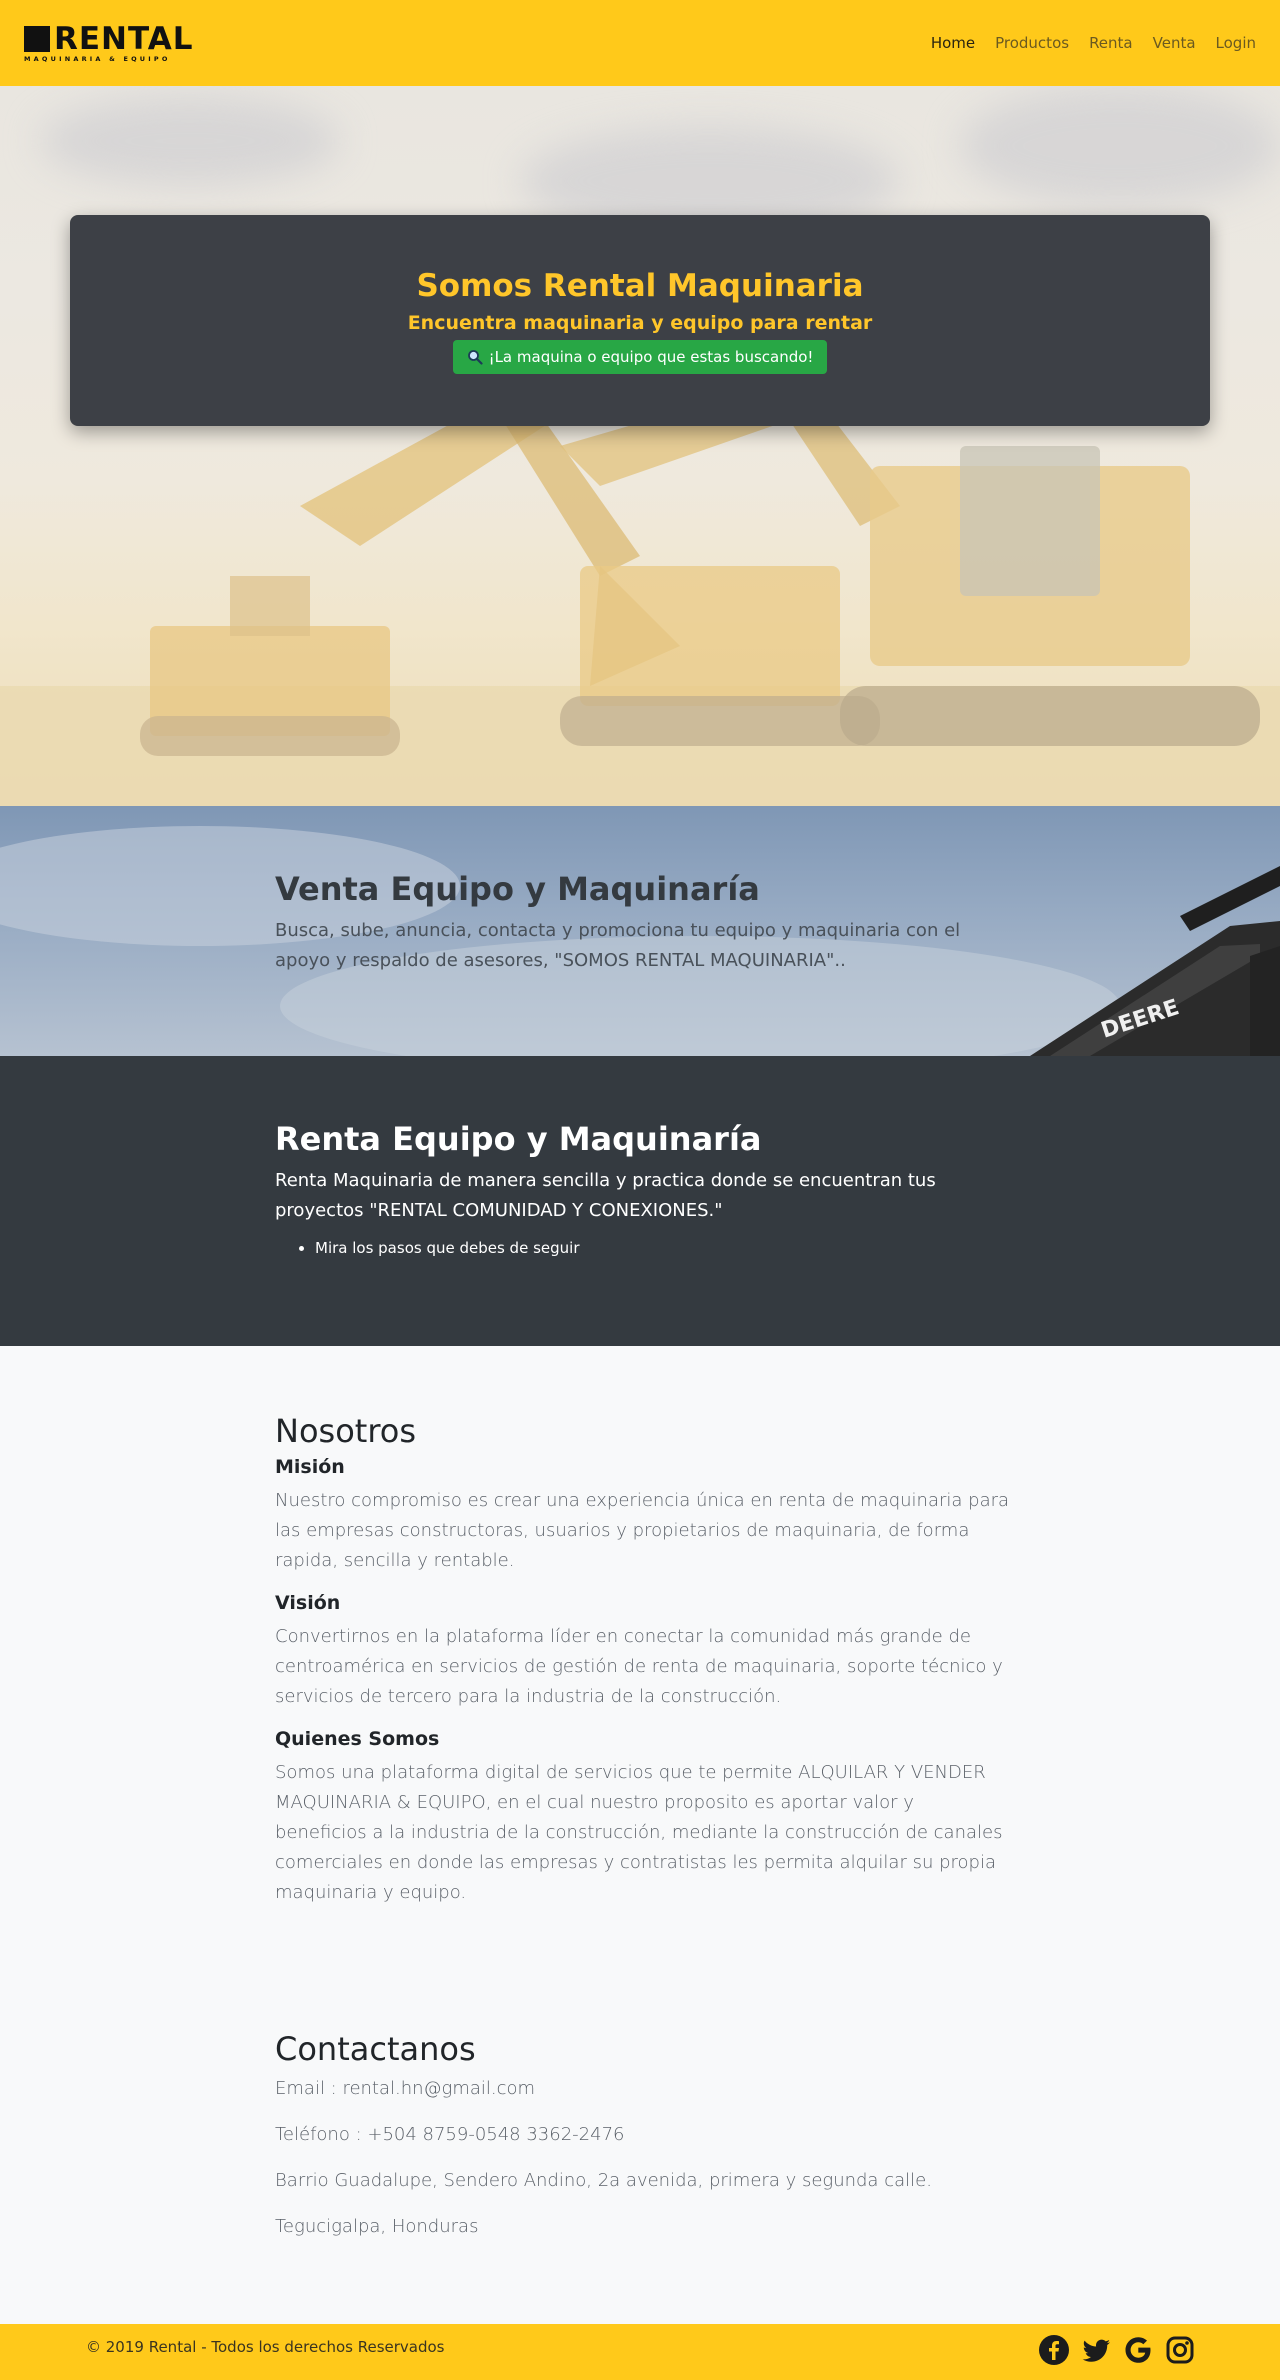 The width and height of the screenshot is (1280, 2380). I want to click on quienes-somos-title: Quienes Somos, so click(357, 1739).